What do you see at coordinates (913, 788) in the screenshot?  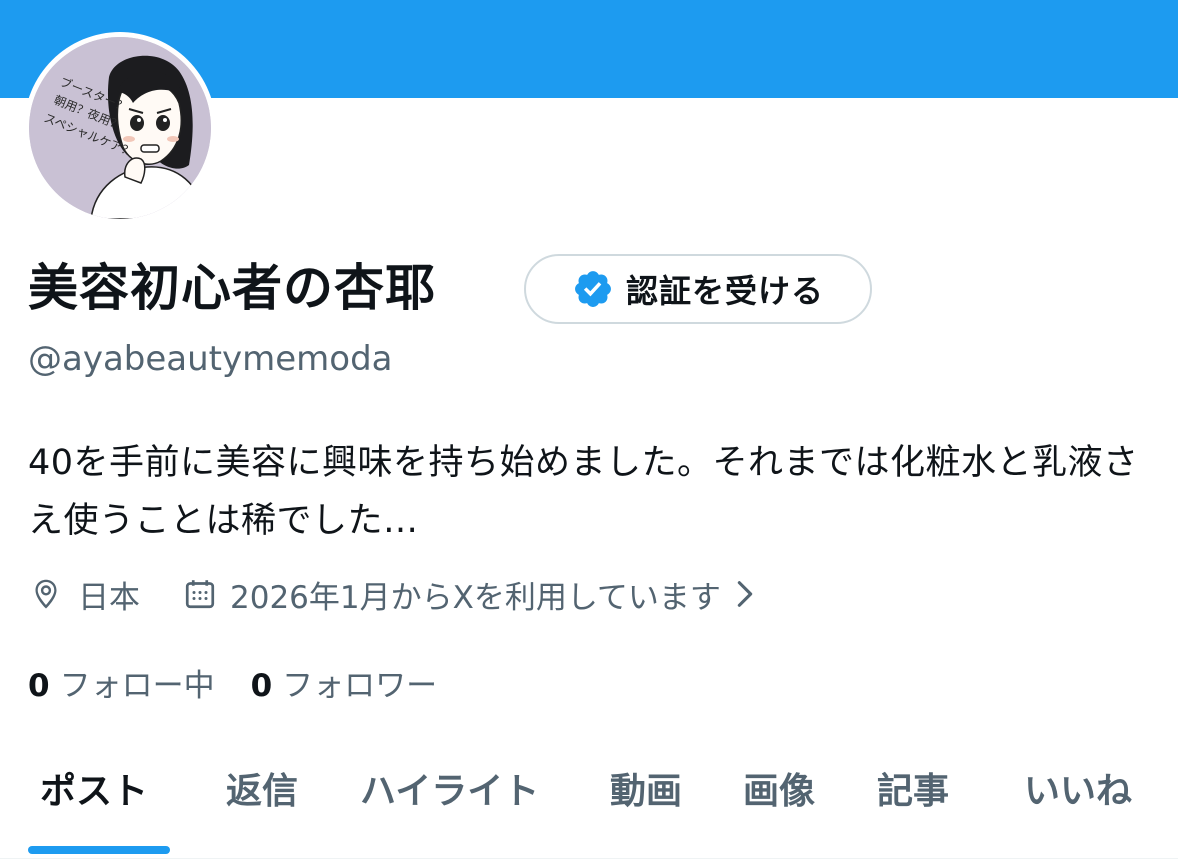 I see `tab-articles: 記事` at bounding box center [913, 788].